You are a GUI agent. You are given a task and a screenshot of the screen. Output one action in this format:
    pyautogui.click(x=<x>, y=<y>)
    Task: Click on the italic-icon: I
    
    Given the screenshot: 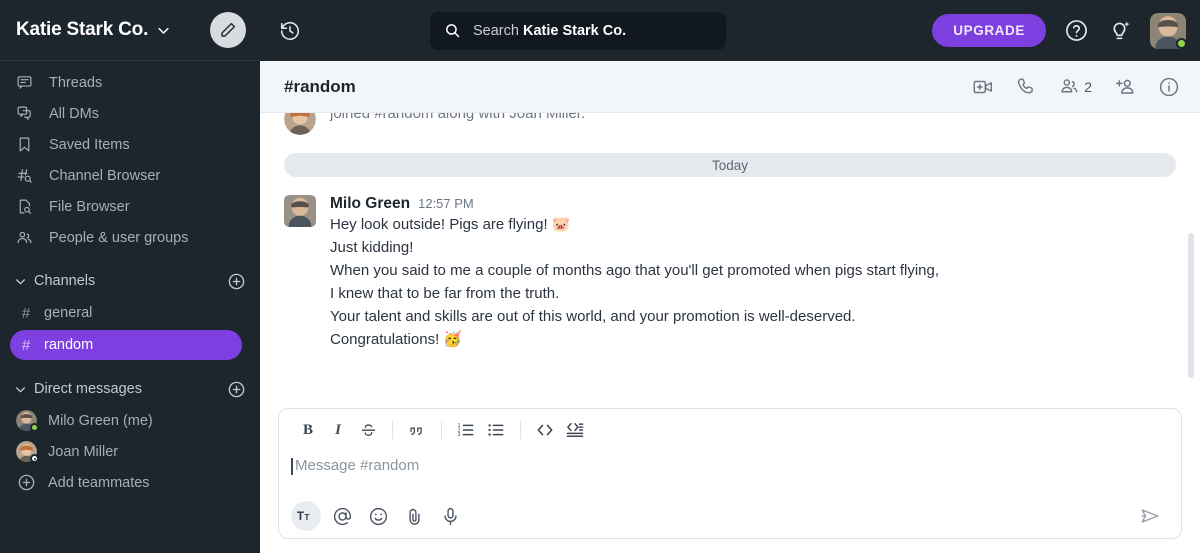 What is the action you would take?
    pyautogui.click(x=338, y=429)
    